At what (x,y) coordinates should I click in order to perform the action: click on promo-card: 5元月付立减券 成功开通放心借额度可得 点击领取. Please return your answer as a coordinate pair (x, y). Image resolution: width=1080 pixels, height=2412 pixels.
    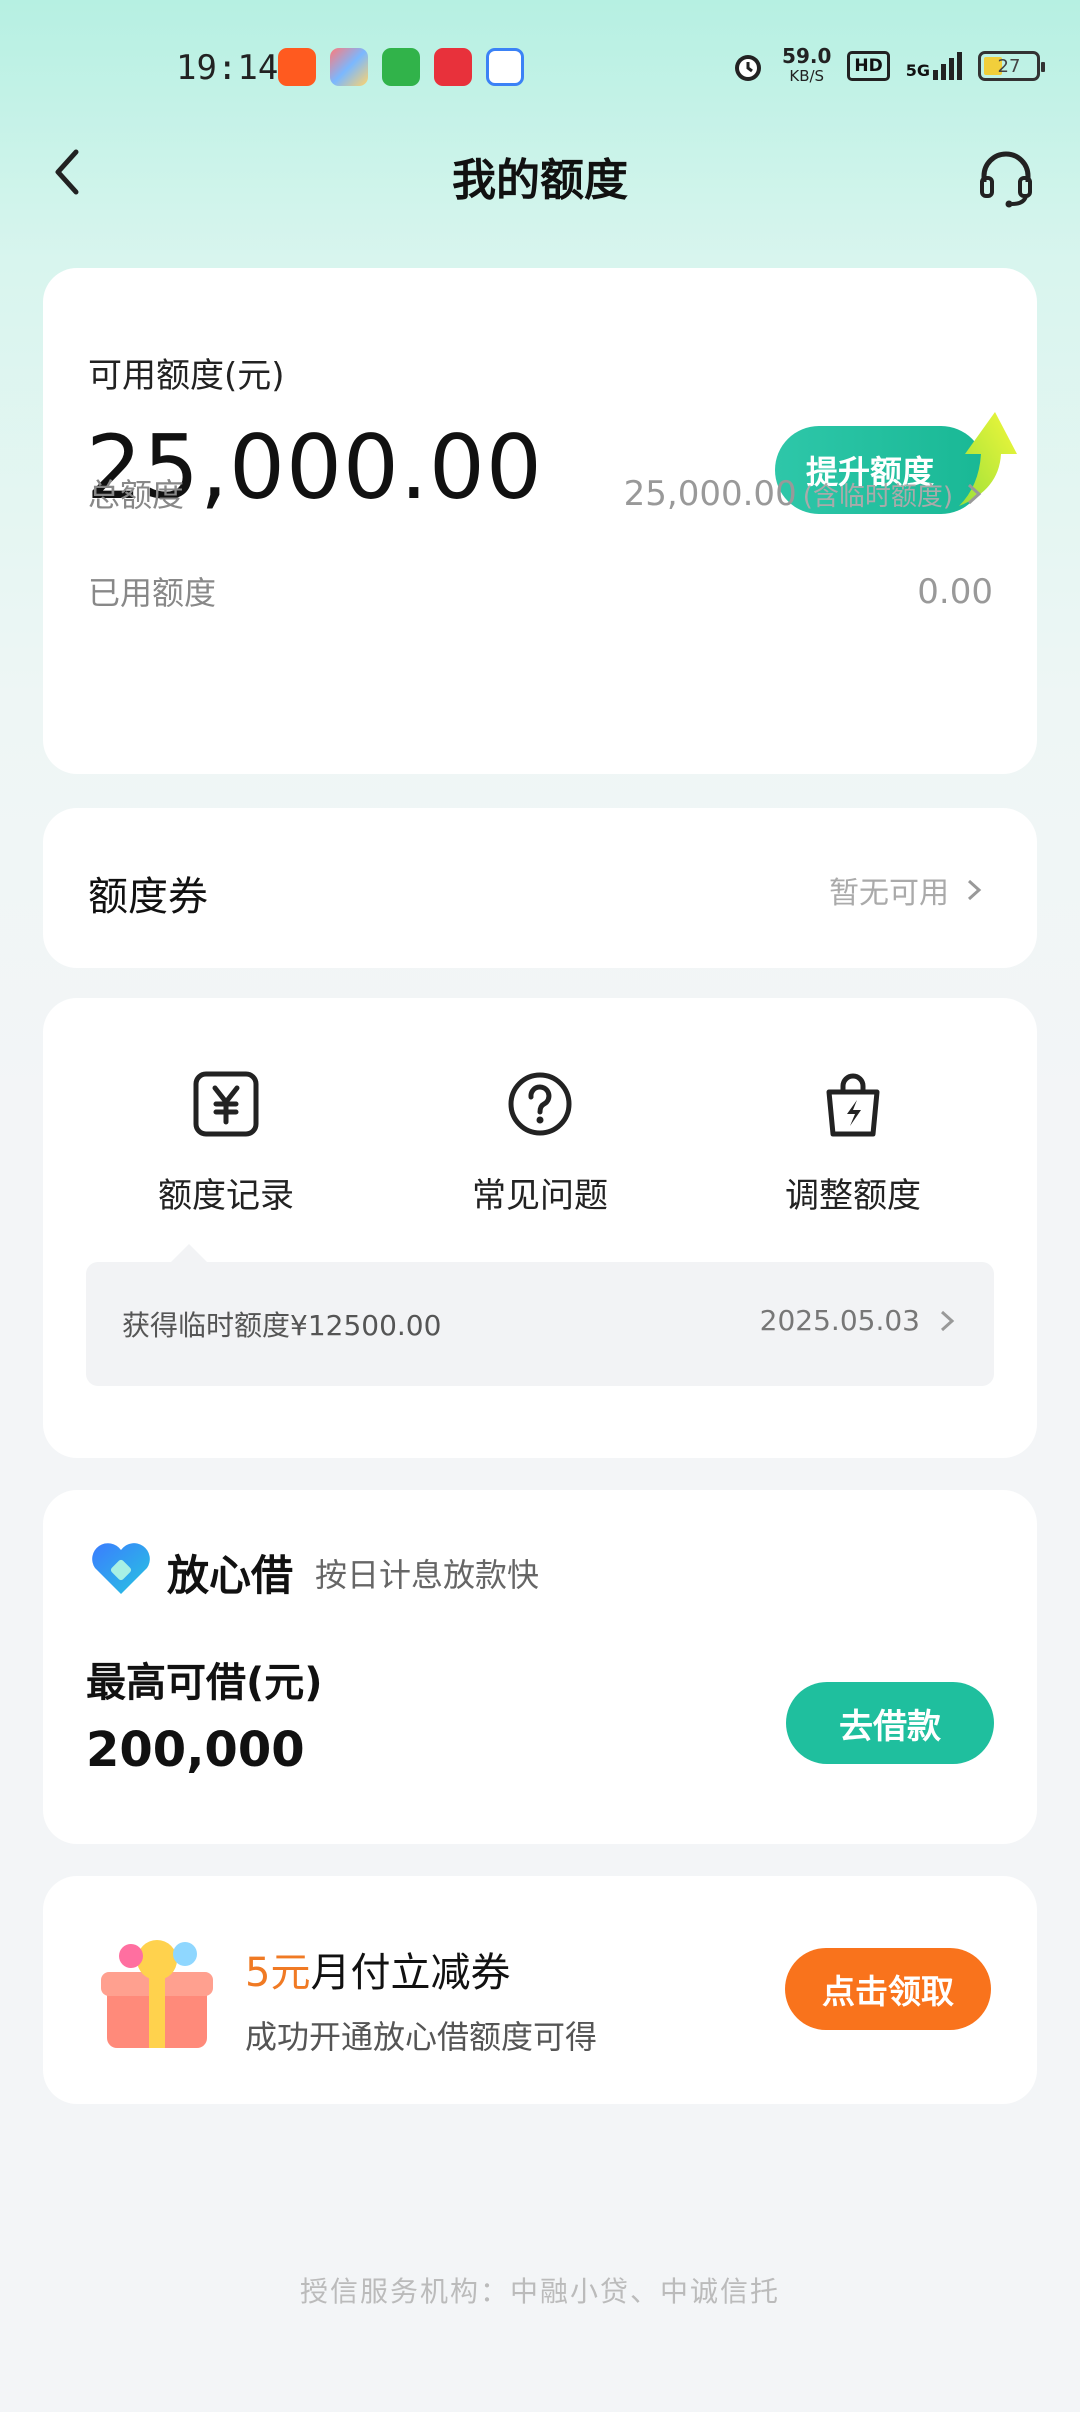
    Looking at the image, I should click on (540, 1990).